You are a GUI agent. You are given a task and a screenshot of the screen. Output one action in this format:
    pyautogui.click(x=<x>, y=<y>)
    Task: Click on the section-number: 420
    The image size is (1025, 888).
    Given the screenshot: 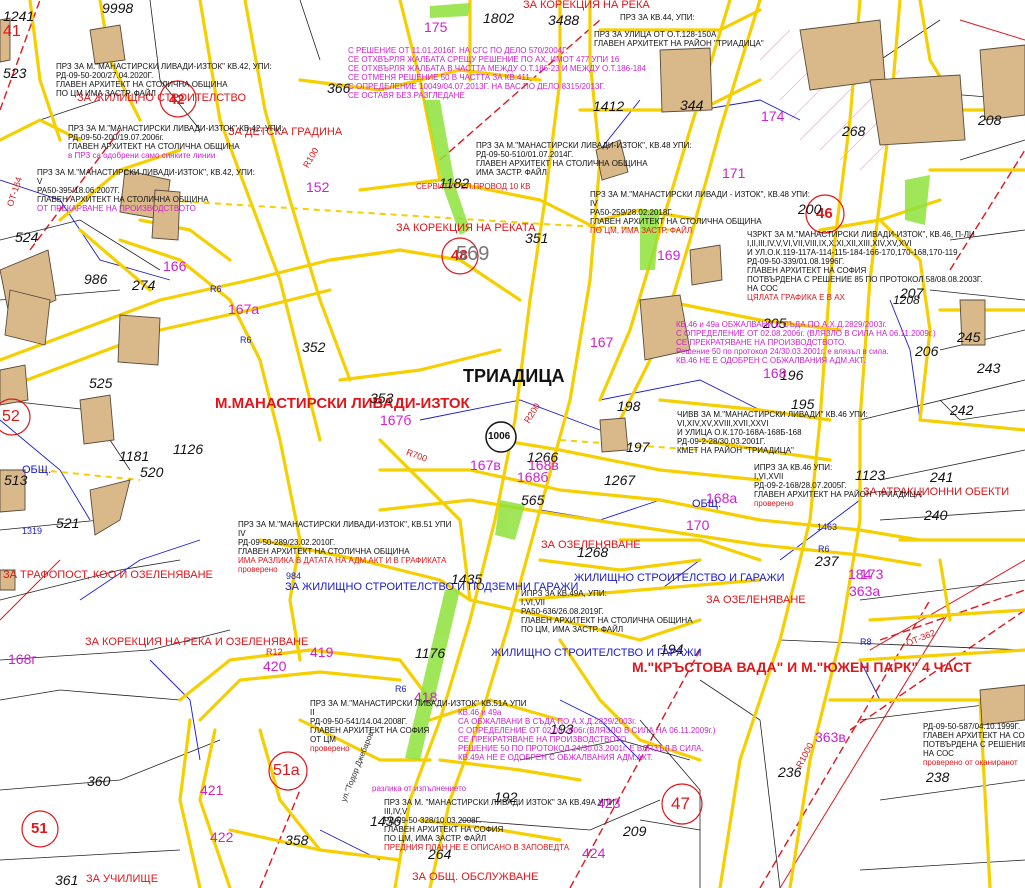 What is the action you would take?
    pyautogui.click(x=275, y=666)
    